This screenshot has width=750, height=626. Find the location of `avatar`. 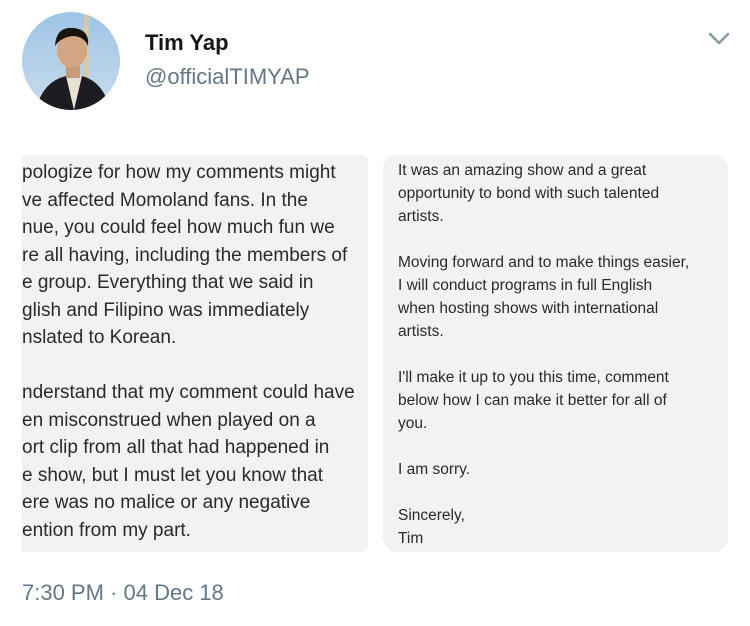

avatar is located at coordinates (71, 61).